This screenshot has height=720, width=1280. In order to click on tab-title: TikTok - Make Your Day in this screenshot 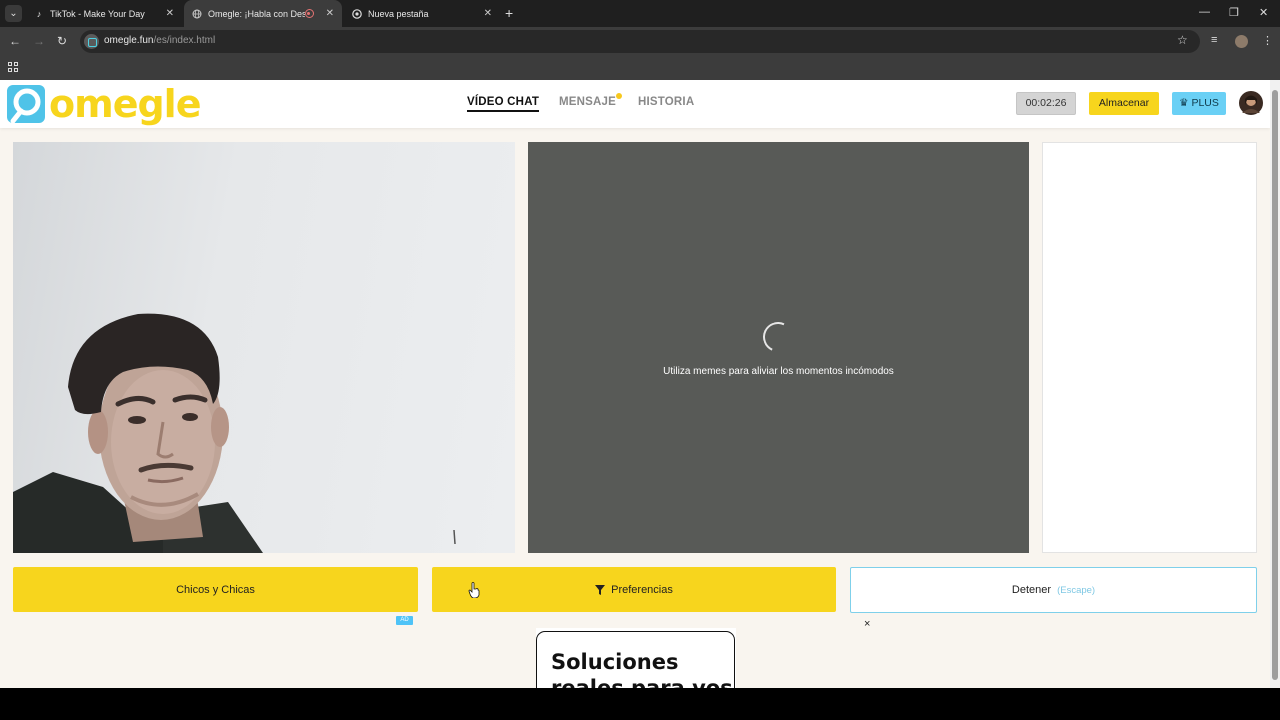, I will do `click(97, 13)`.